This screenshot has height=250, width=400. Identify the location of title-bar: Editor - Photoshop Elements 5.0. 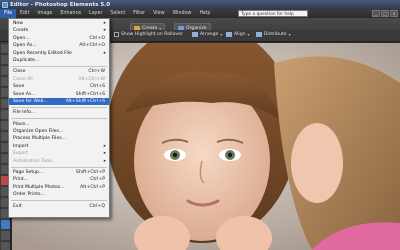
(200, 4).